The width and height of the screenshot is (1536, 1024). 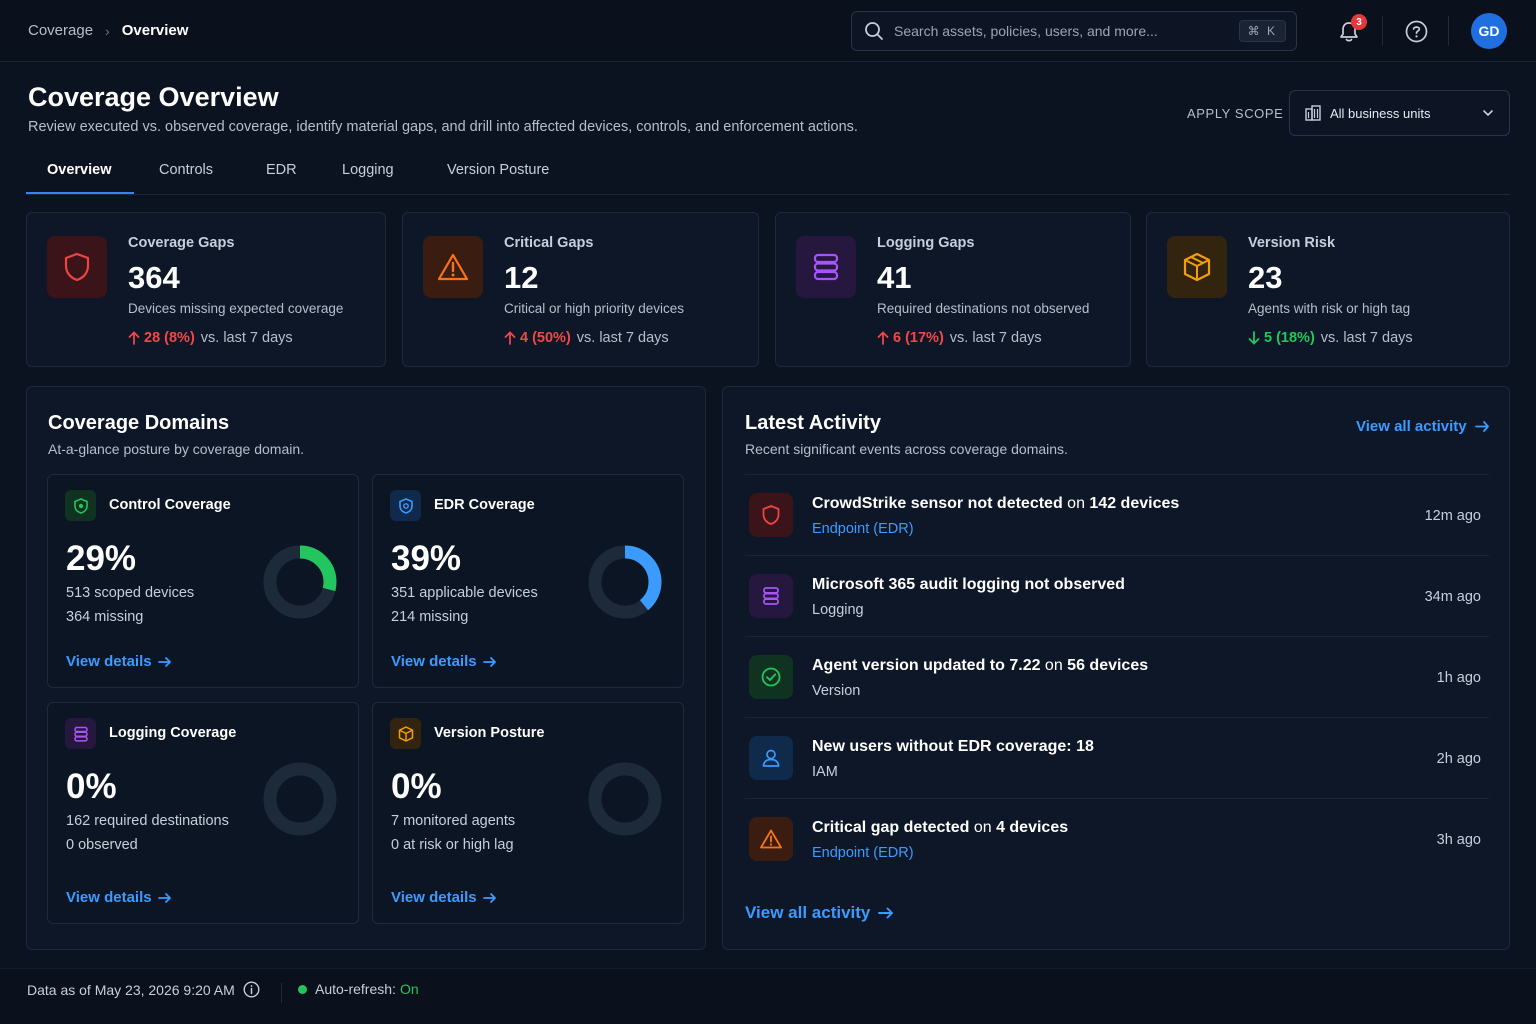 I want to click on auto-refresh-status: Auto-refresh: On, so click(x=358, y=989).